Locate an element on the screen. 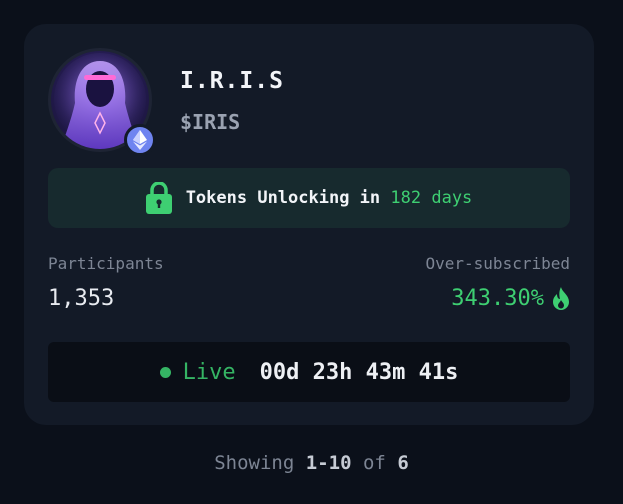  oversubscribed-stat: 343.30% is located at coordinates (510, 298).